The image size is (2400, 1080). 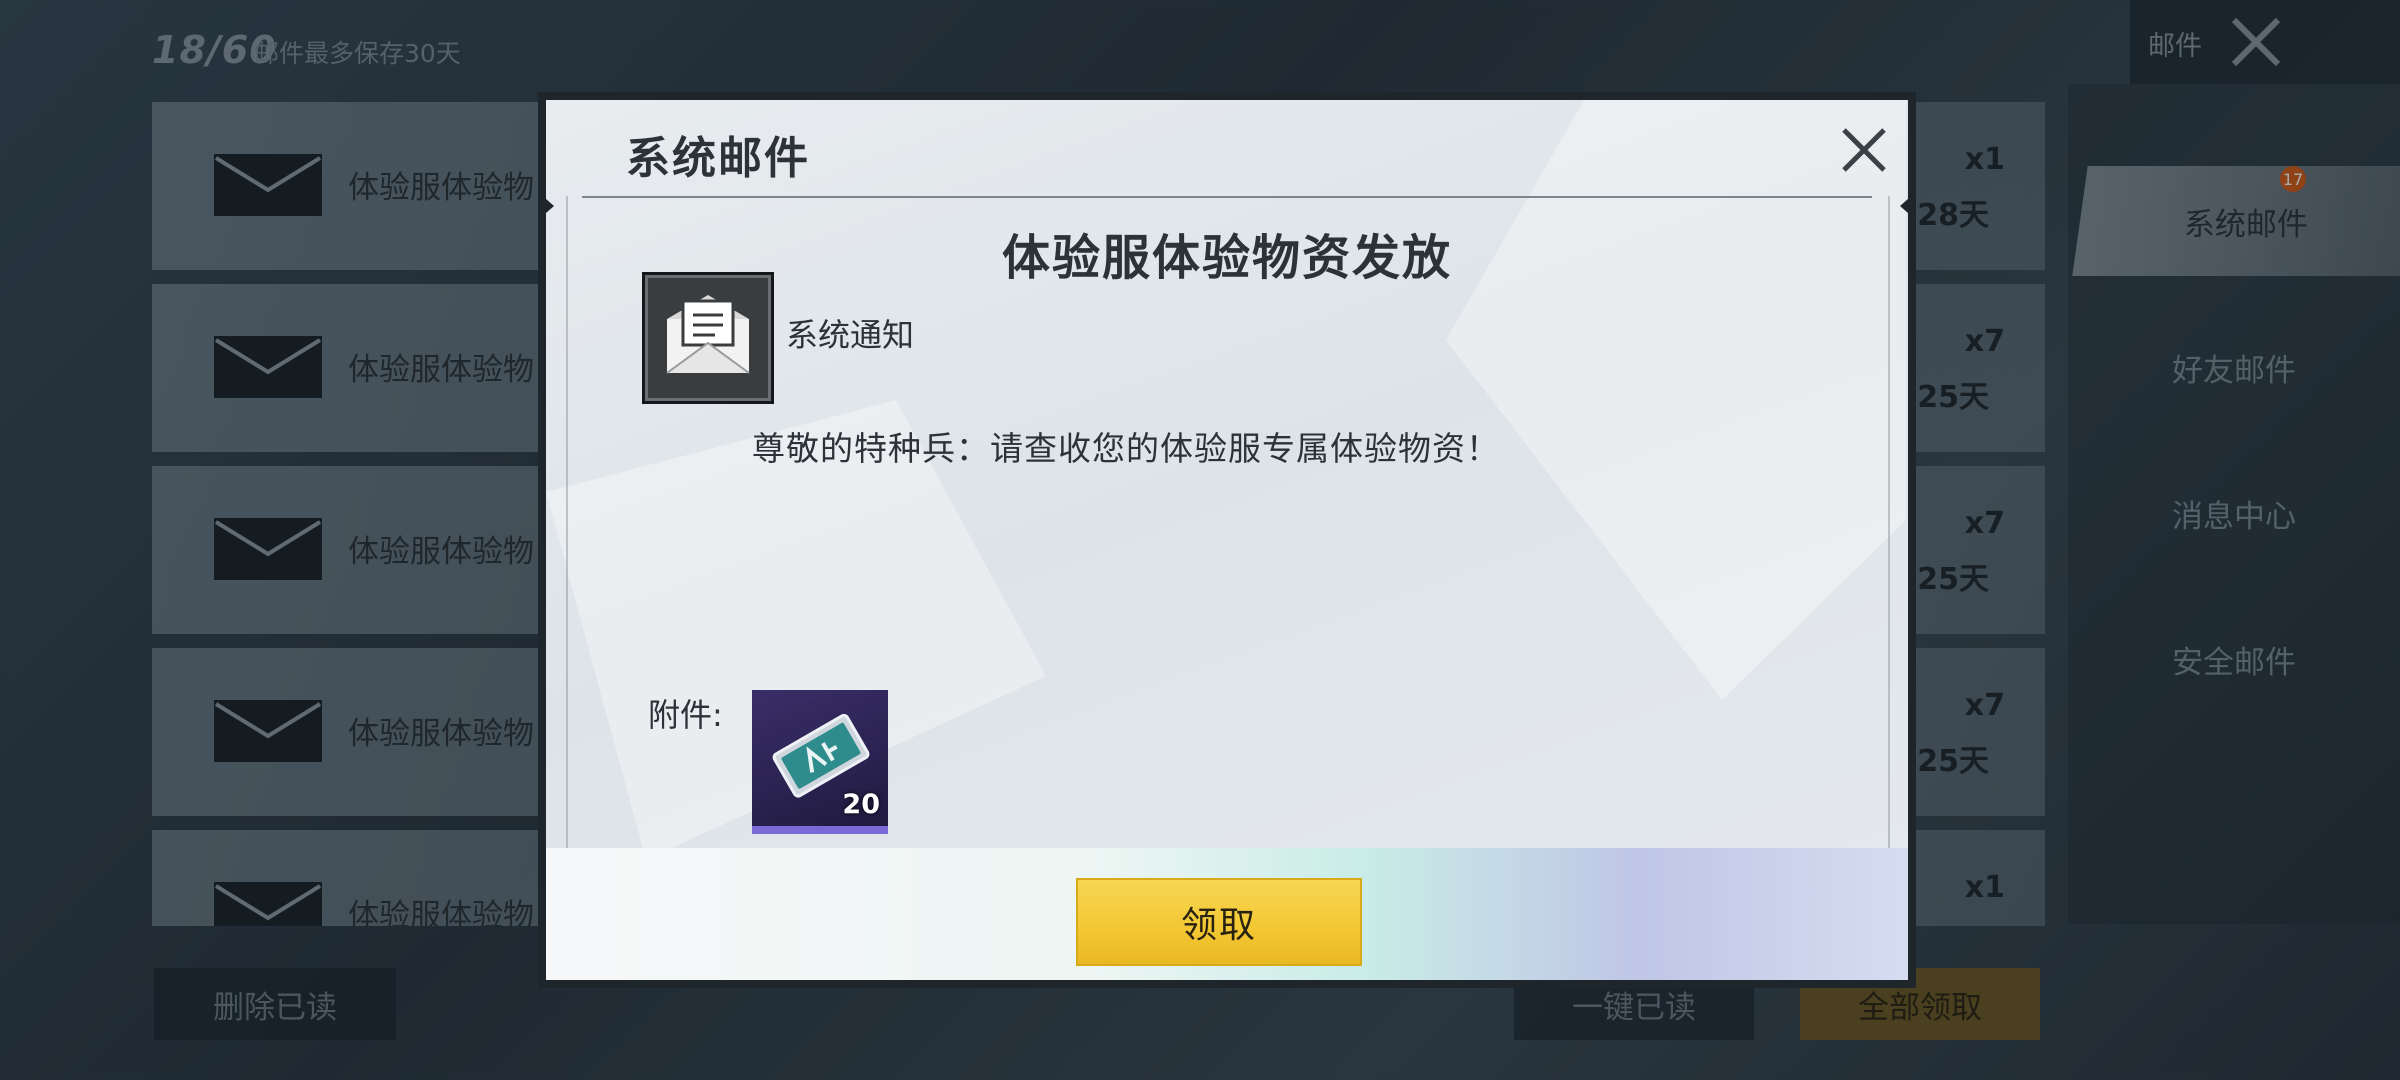 I want to click on attachment-quantity: 20, so click(x=861, y=804).